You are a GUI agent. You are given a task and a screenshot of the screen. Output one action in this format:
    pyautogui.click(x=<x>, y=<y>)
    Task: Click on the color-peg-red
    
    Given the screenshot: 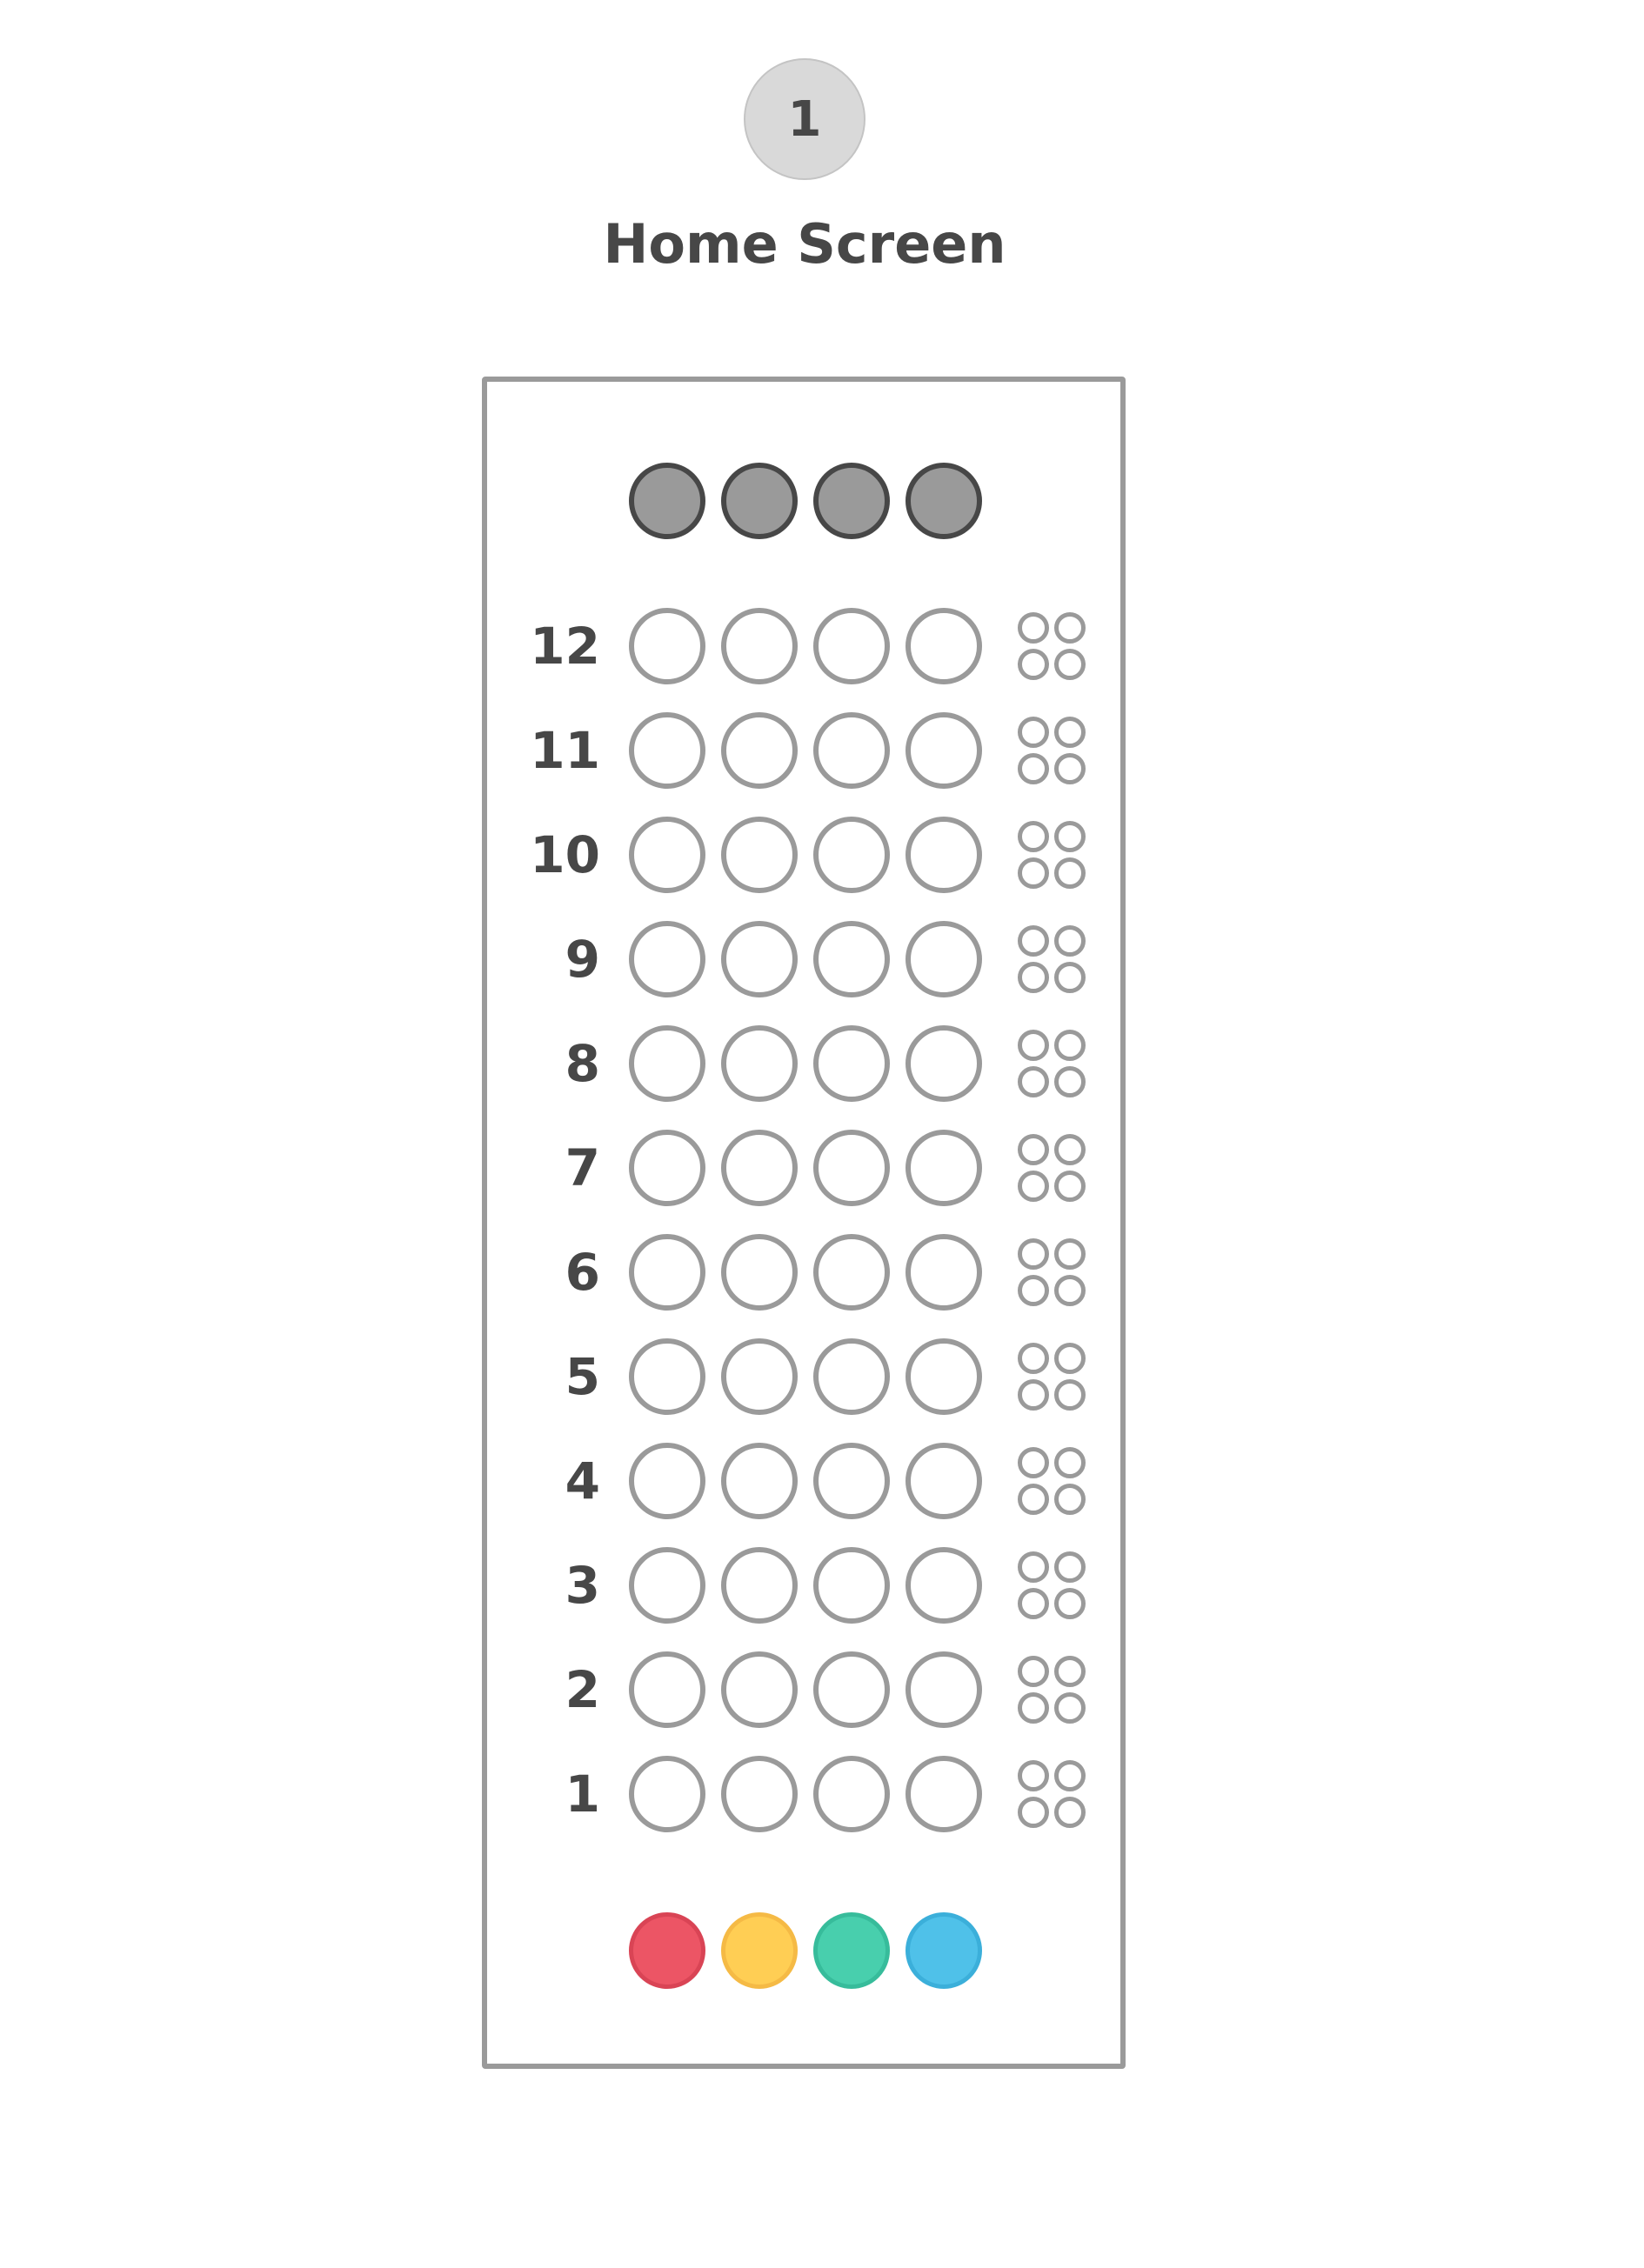 What is the action you would take?
    pyautogui.click(x=667, y=1950)
    